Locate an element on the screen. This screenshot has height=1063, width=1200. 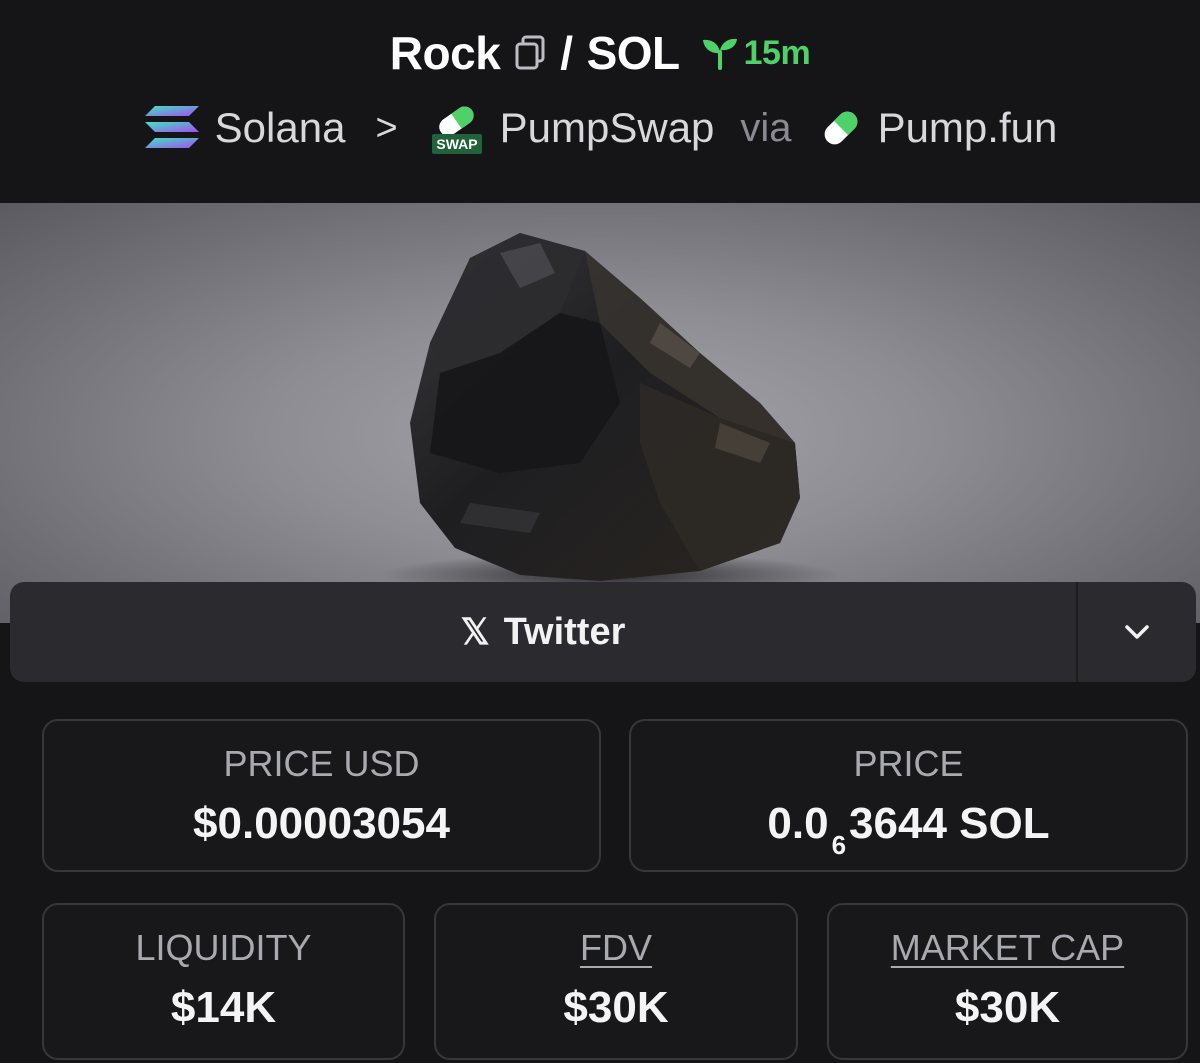
price-native-value: 0.0 63644 SOL is located at coordinates (908, 829).